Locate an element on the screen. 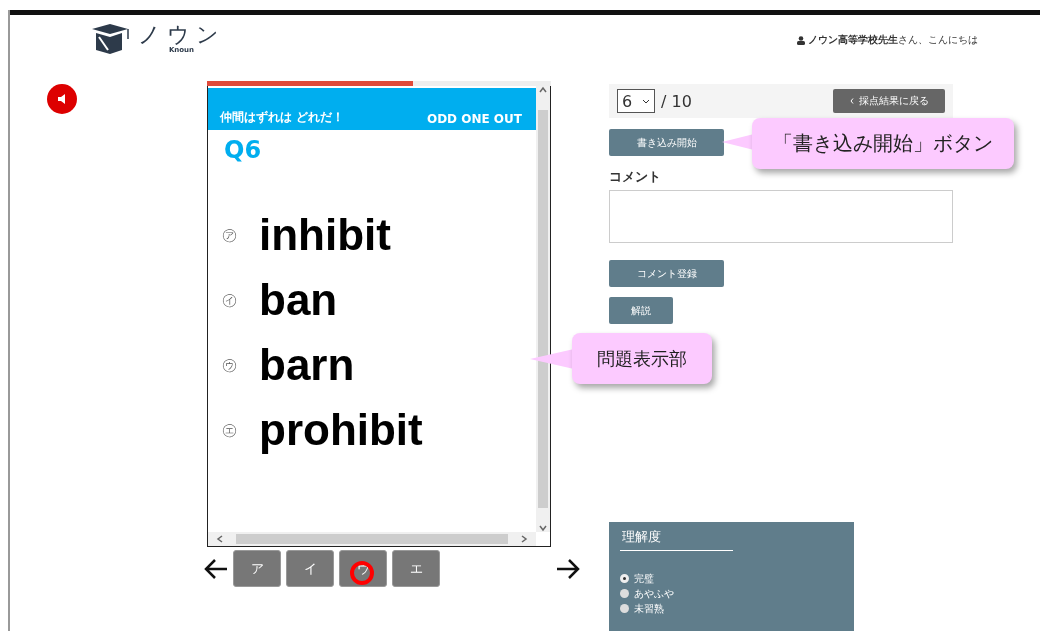 This screenshot has width=1040, height=631. header-subtitle: ODD ONE OUT is located at coordinates (474, 119).